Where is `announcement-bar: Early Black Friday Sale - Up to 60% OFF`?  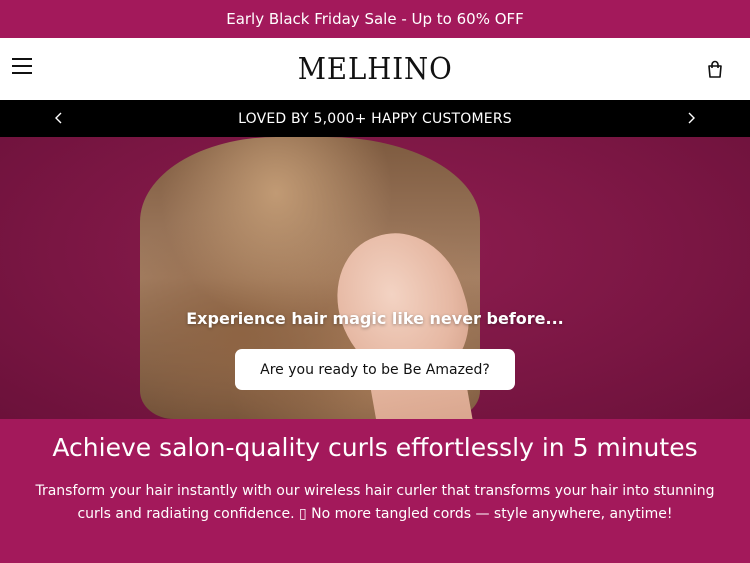 announcement-bar: Early Black Friday Sale - Up to 60% OFF is located at coordinates (375, 19).